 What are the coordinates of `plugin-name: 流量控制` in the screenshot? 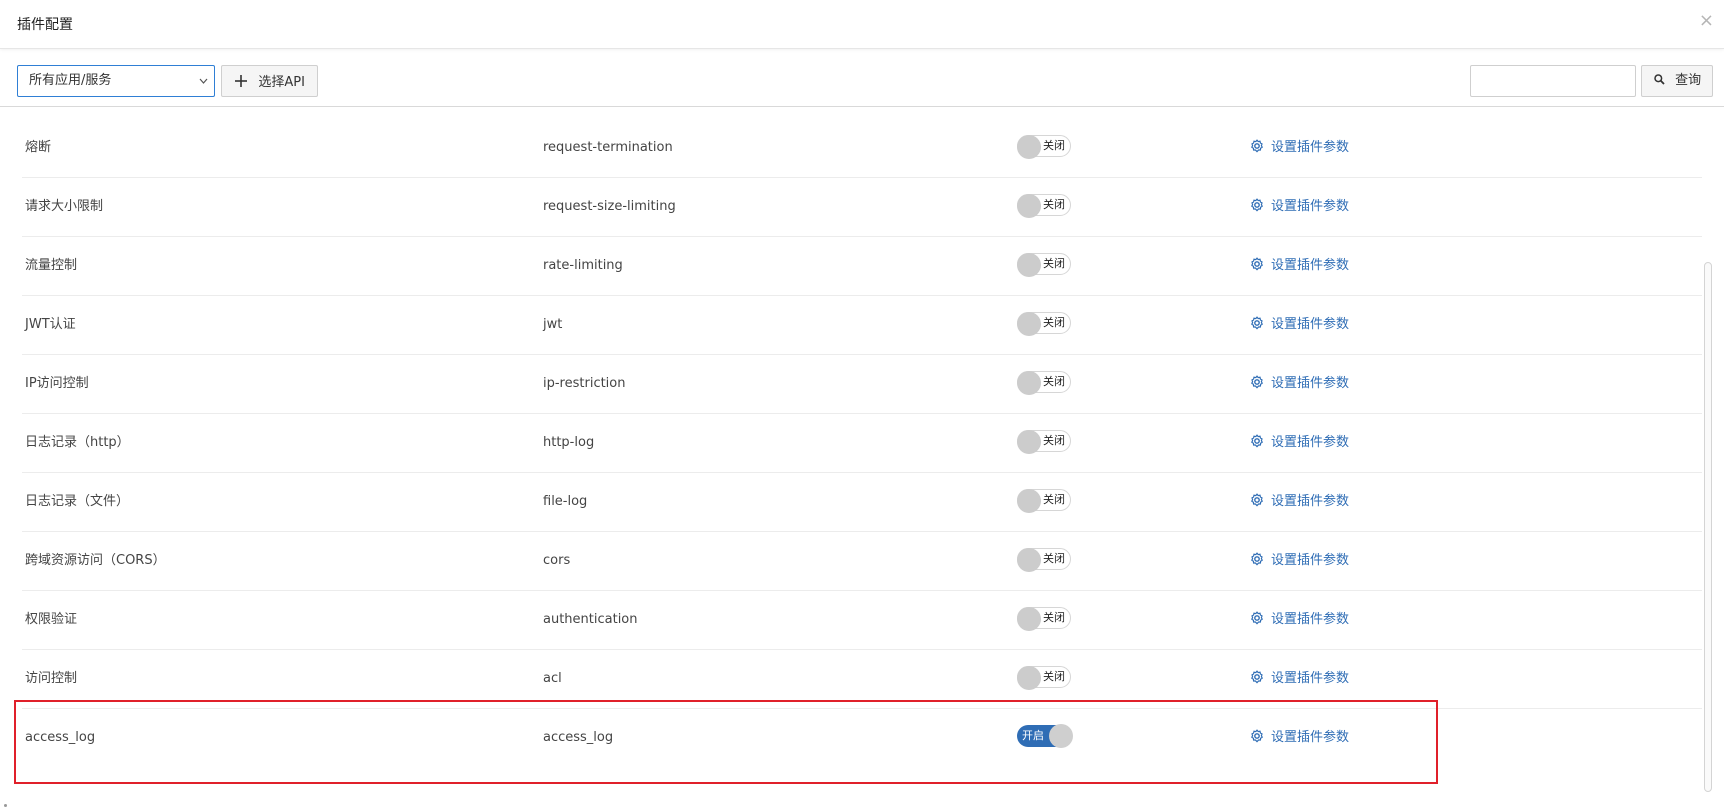 It's located at (51, 265).